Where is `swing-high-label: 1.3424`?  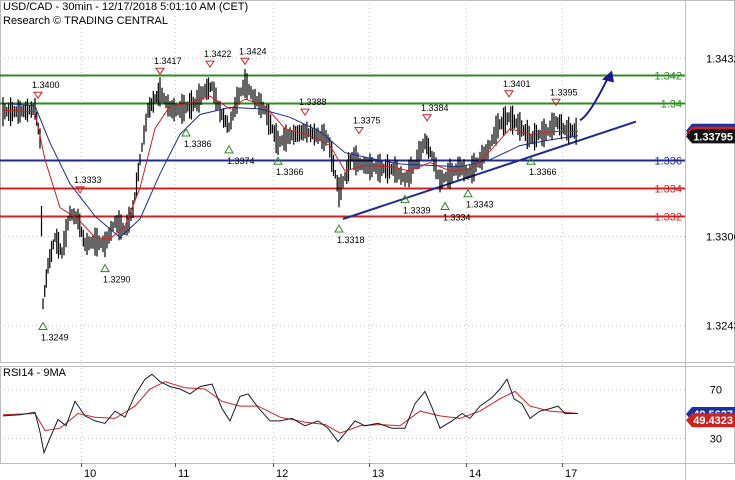
swing-high-label: 1.3424 is located at coordinates (253, 51).